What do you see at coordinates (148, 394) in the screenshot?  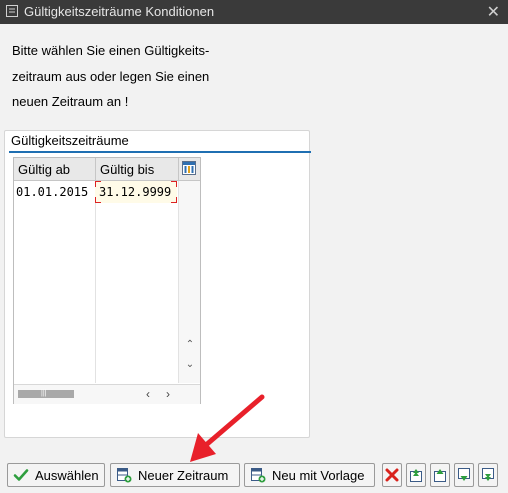 I see `scroll-left-icon: ‹` at bounding box center [148, 394].